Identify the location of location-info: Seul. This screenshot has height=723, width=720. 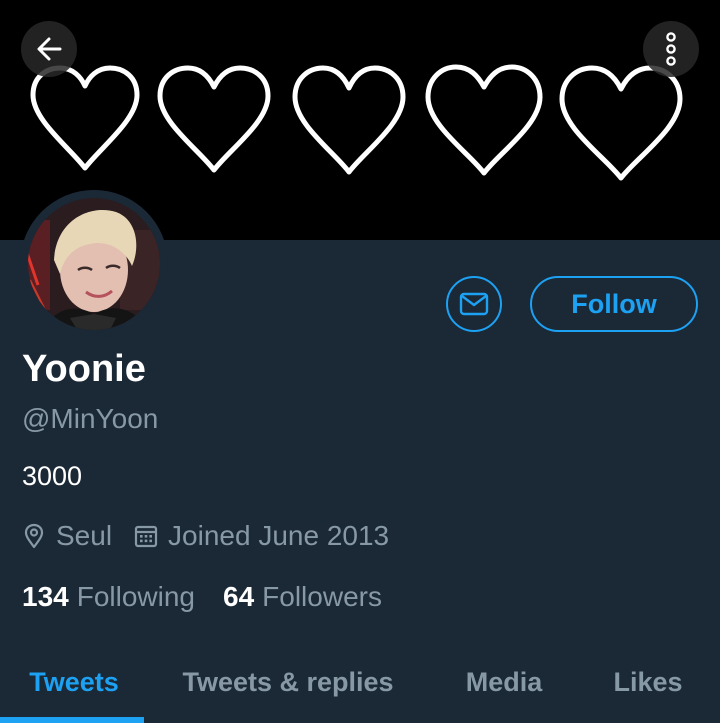
(67, 536).